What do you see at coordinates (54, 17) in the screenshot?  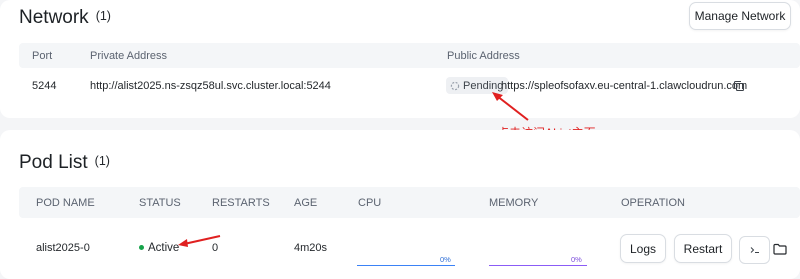 I see `network-title-text: Network` at bounding box center [54, 17].